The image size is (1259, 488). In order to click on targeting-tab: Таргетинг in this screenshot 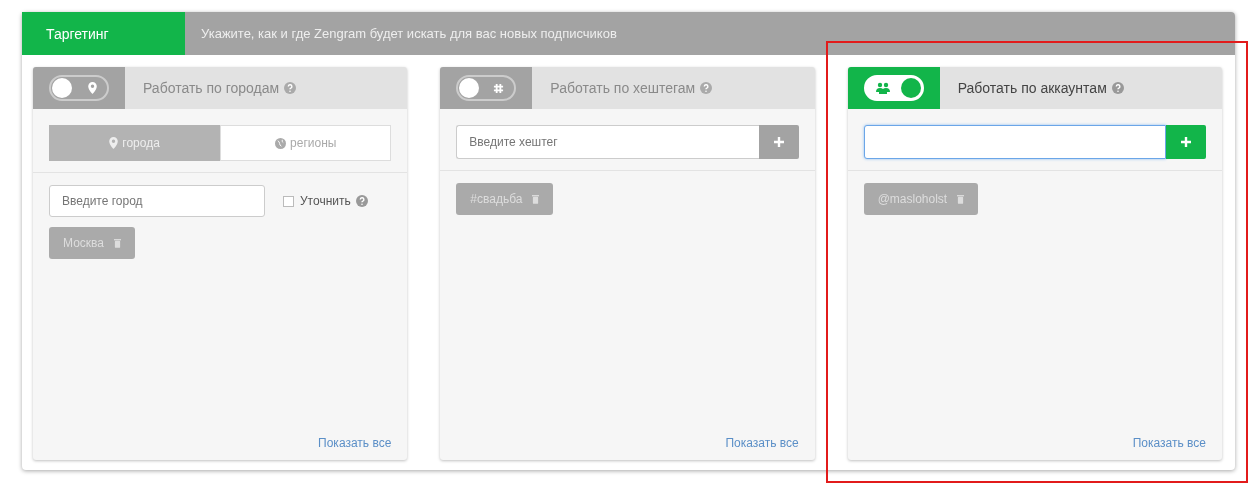, I will do `click(103, 33)`.